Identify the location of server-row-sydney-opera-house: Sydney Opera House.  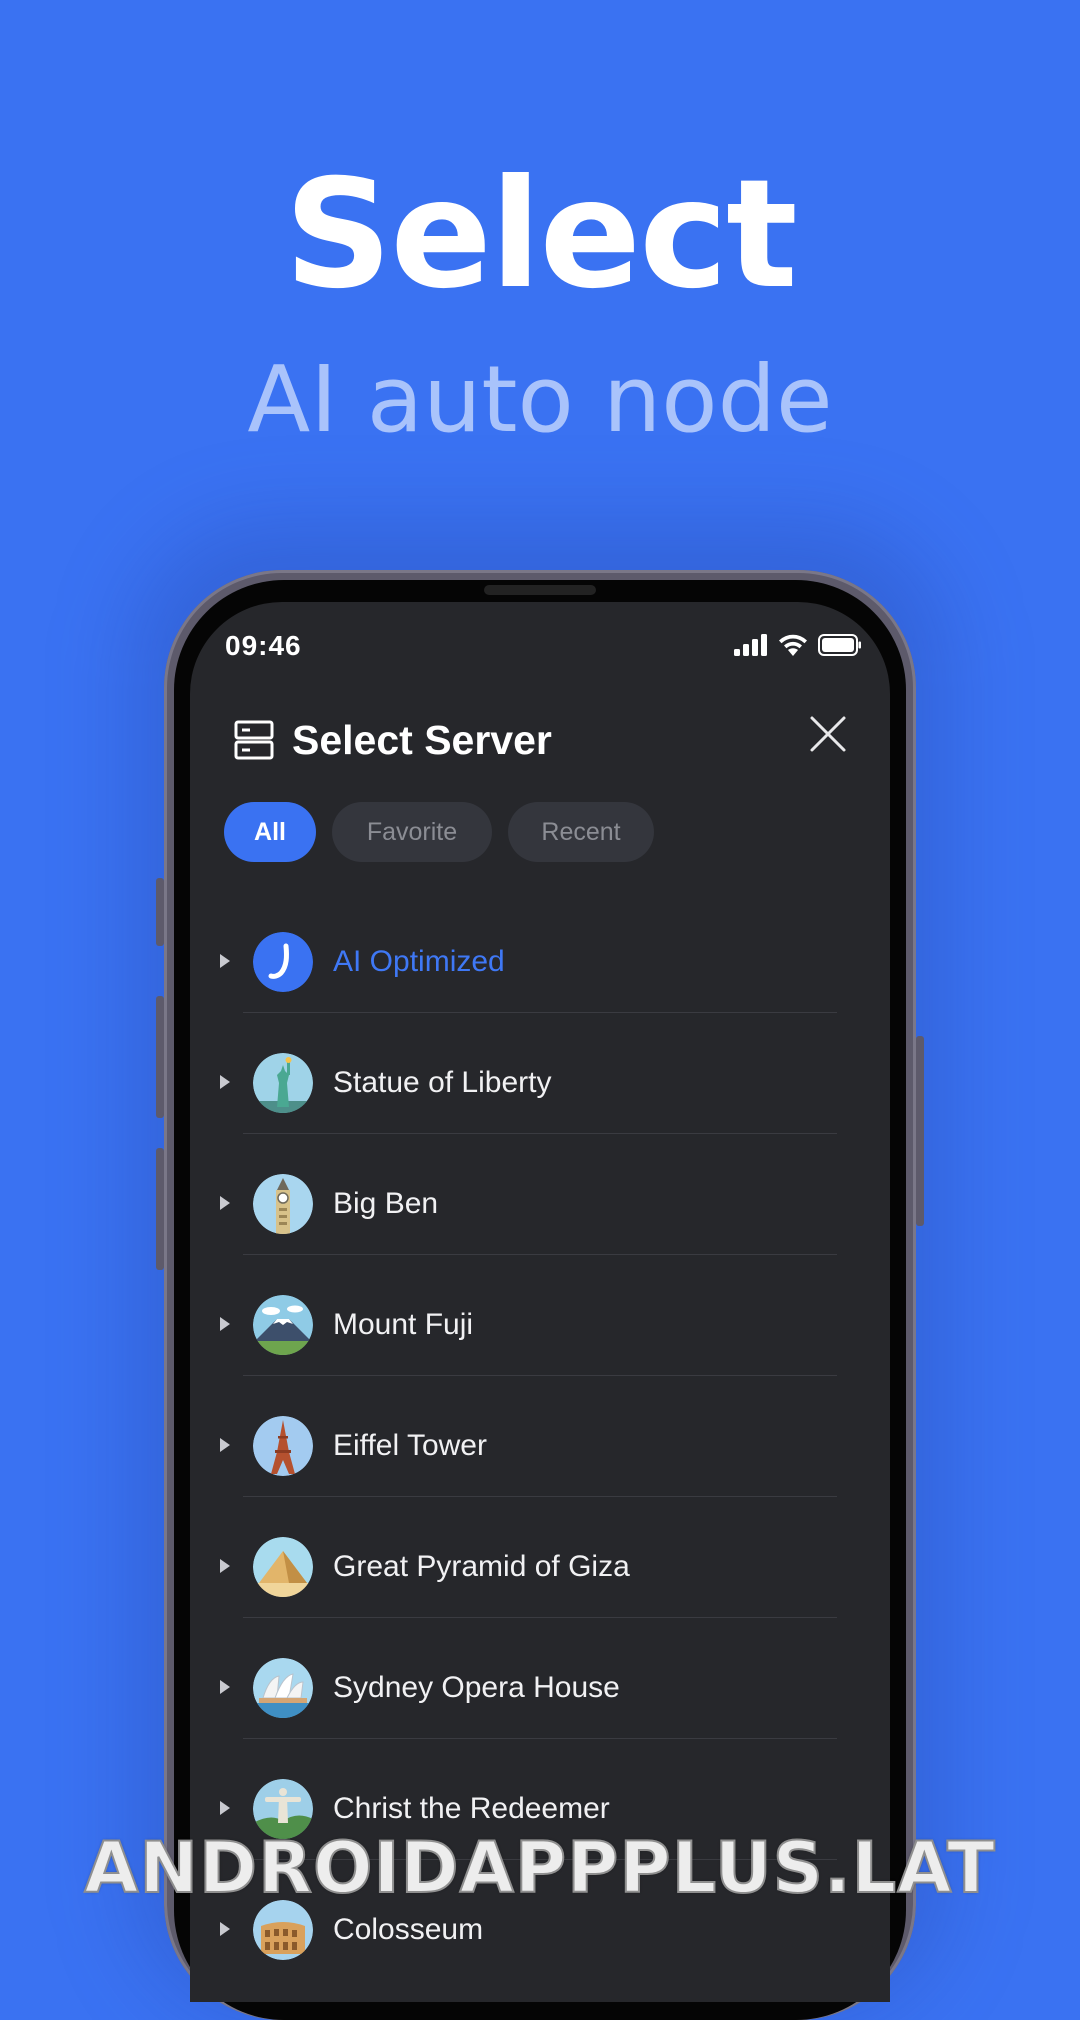
(540, 1698).